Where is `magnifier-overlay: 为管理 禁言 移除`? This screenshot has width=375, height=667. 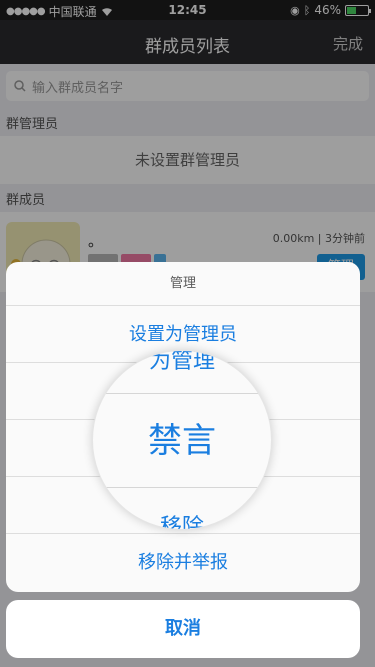 magnifier-overlay: 为管理 禁言 移除 is located at coordinates (182, 440).